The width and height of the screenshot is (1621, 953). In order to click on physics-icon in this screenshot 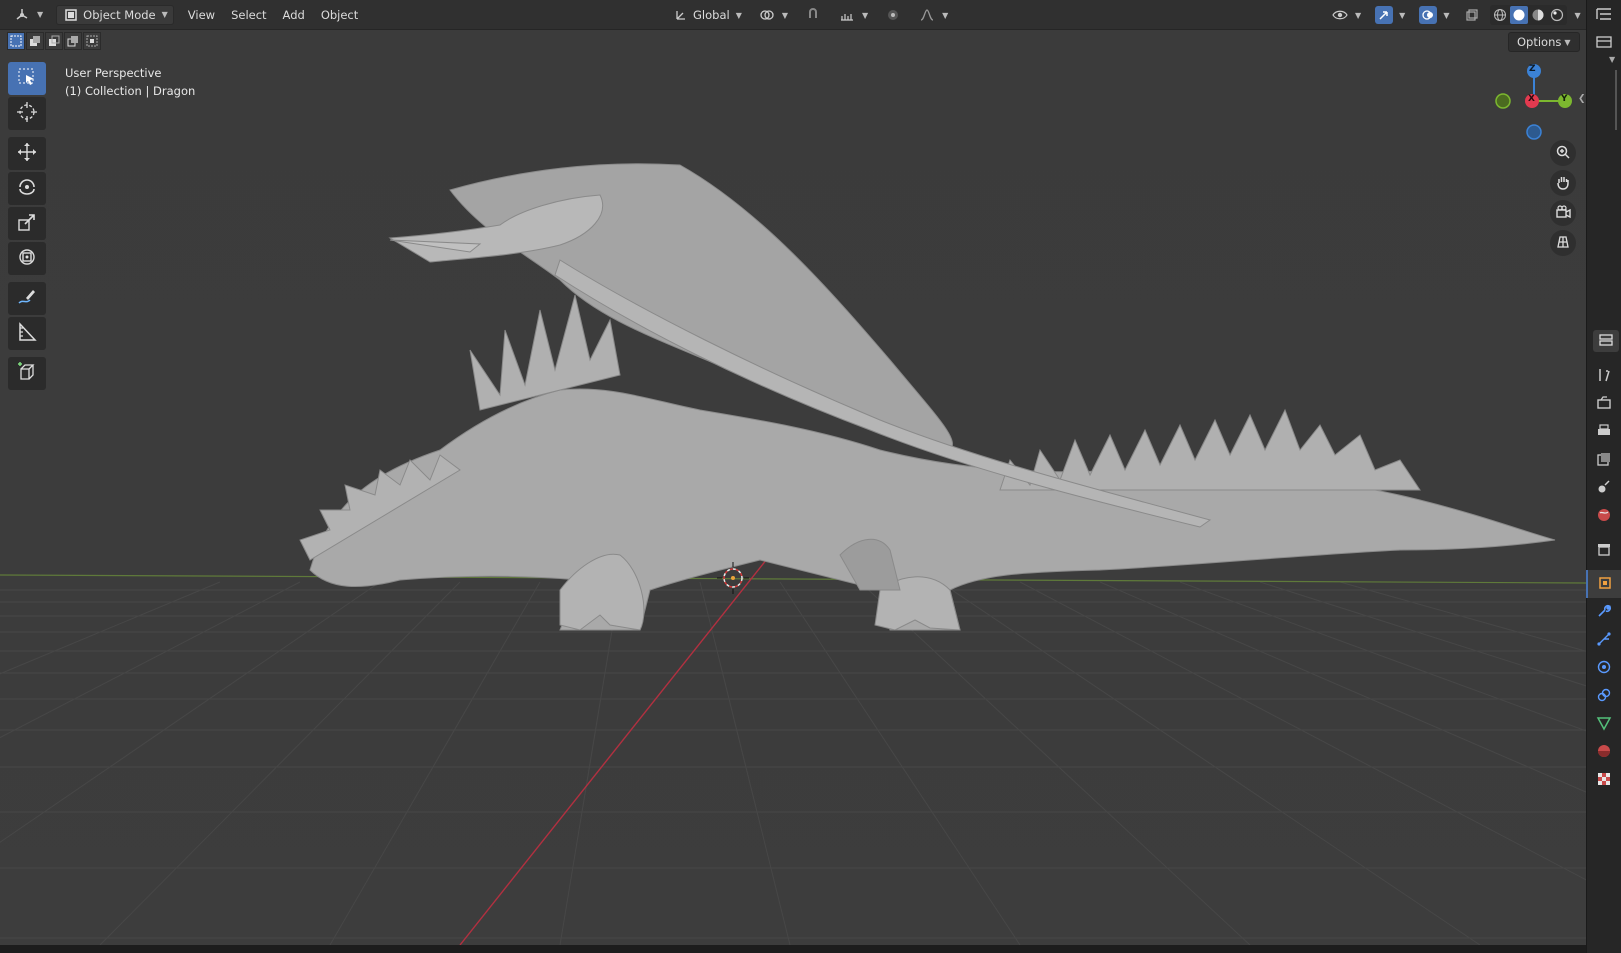, I will do `click(1604, 668)`.